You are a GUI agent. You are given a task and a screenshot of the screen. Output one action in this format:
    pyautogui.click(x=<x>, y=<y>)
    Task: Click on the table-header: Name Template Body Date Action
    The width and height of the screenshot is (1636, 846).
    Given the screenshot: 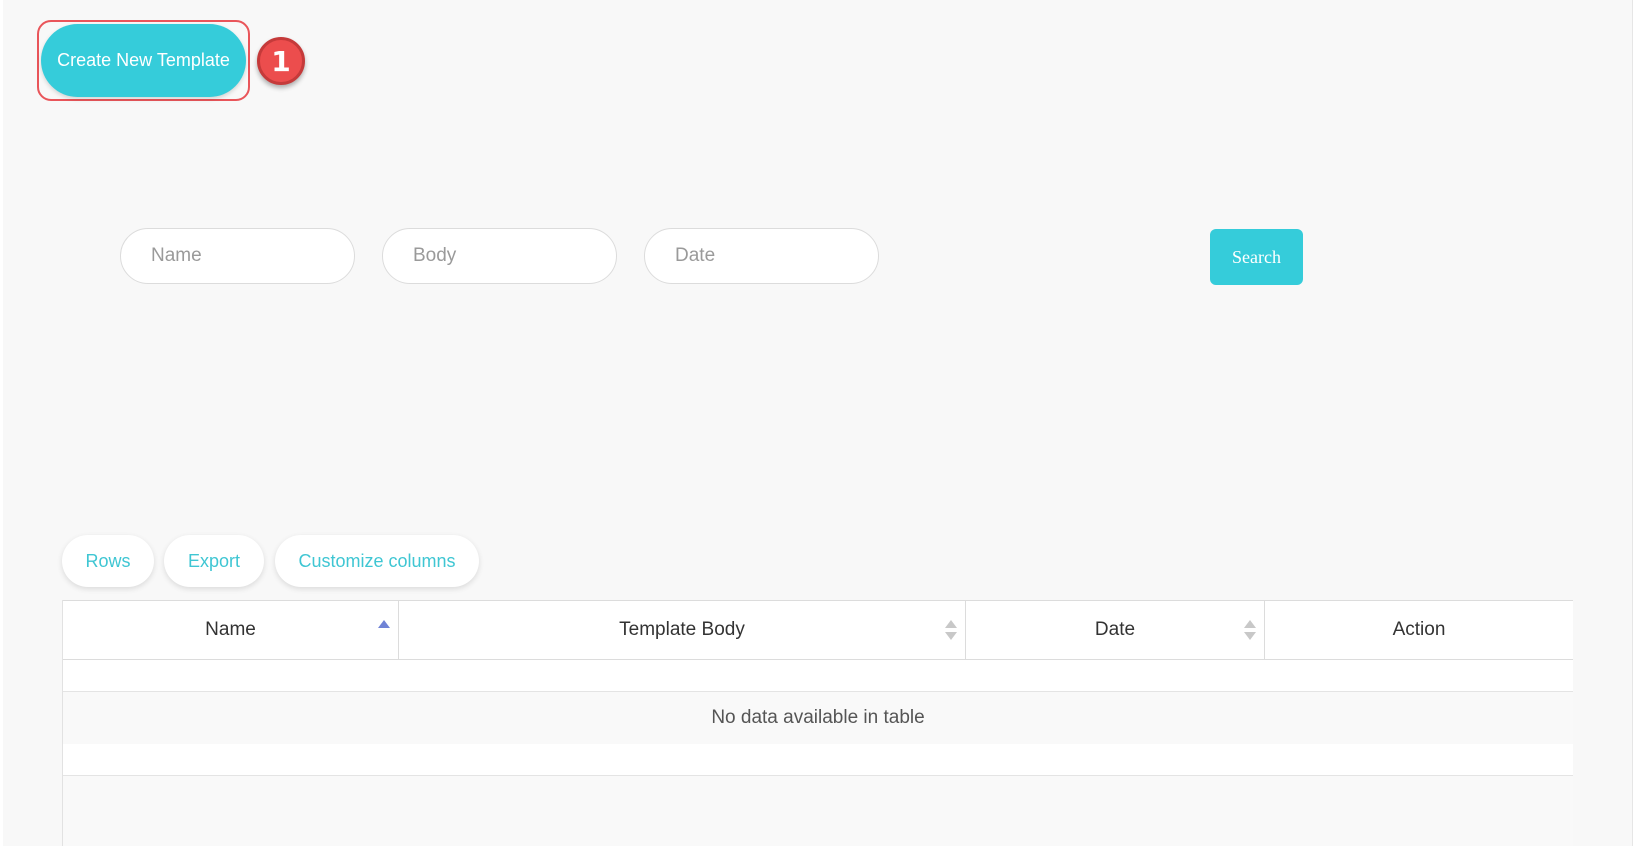 What is the action you would take?
    pyautogui.click(x=818, y=630)
    